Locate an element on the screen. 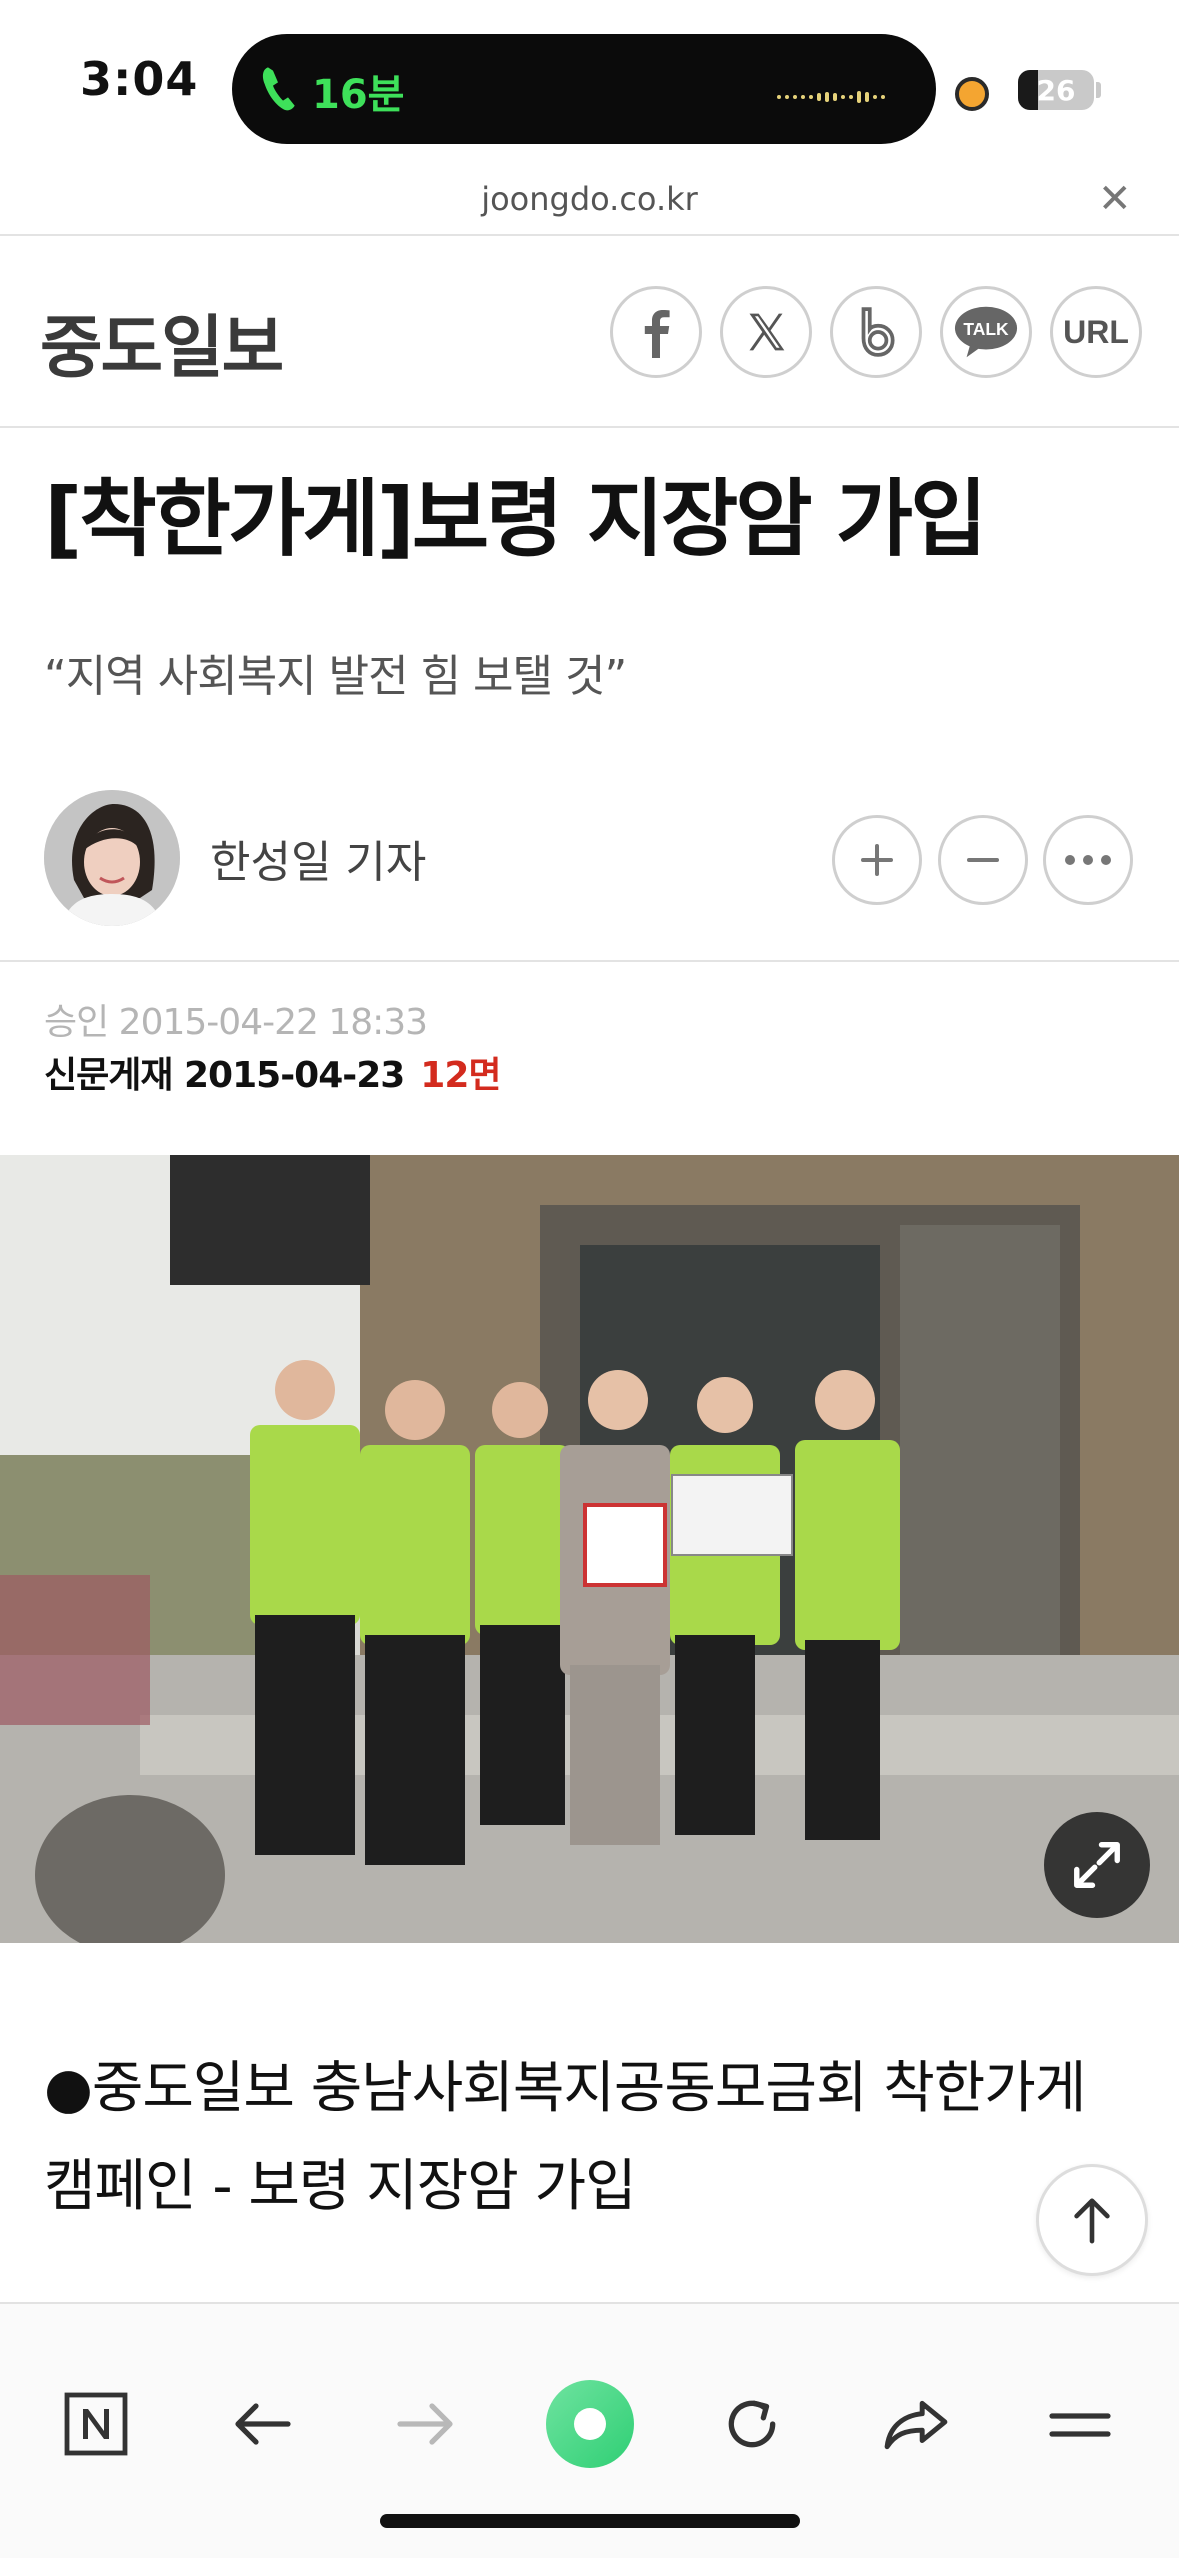  forward-button is located at coordinates (426, 2424).